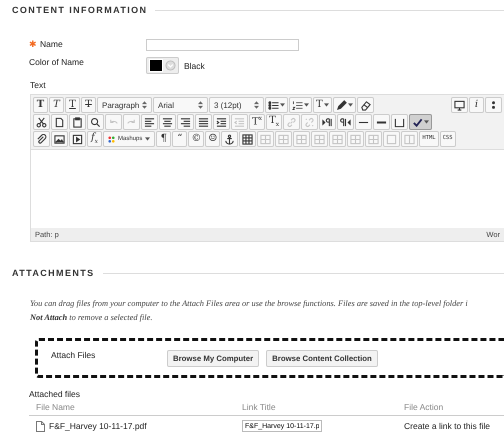 The height and width of the screenshot is (443, 504). I want to click on column-header: File Action, so click(424, 407).